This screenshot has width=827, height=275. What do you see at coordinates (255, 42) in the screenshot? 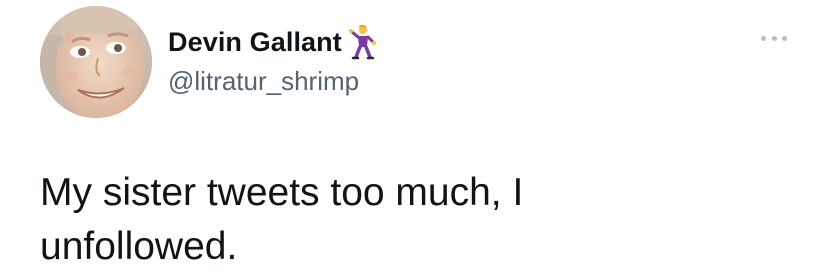
I see `display-name: Devin Gallant` at bounding box center [255, 42].